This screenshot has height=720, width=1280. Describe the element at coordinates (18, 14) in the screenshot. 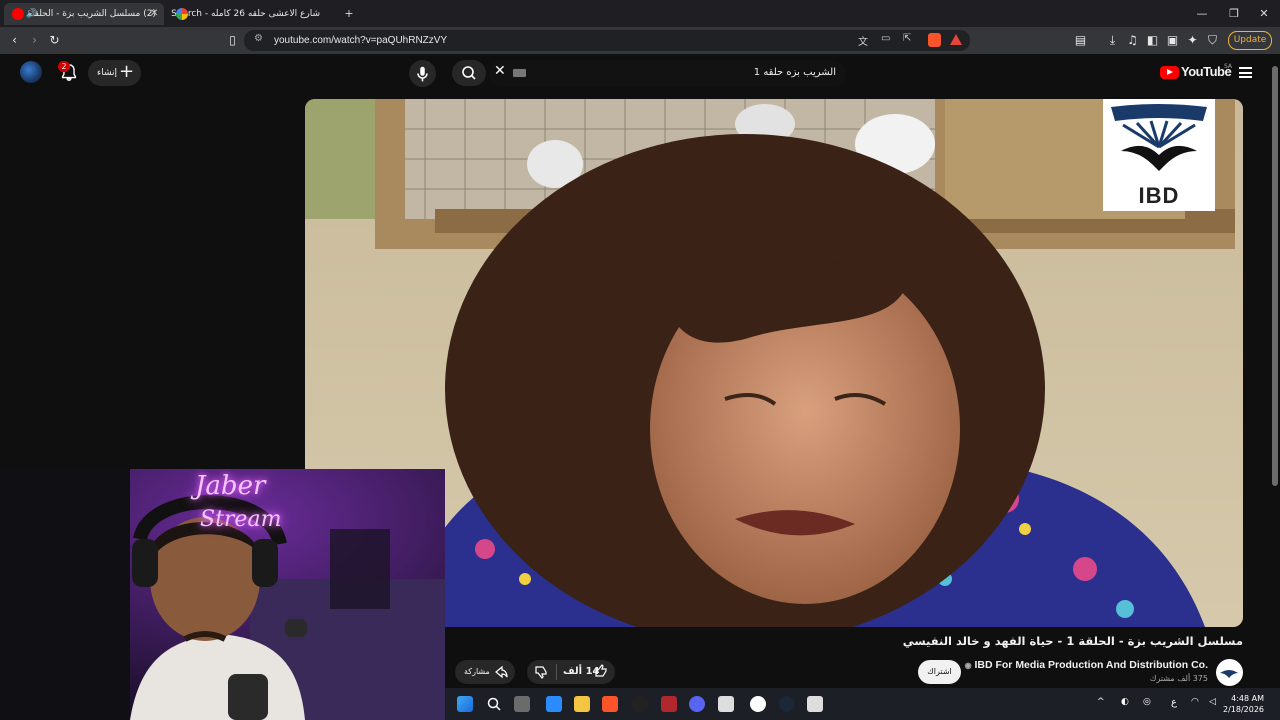

I see `youtube-favicon-icon` at that location.